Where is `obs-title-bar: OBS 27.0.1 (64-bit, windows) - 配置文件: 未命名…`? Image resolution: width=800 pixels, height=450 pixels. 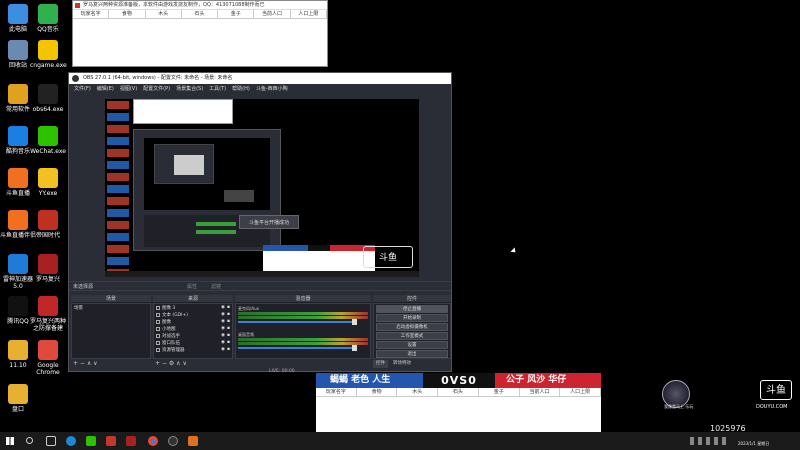
obs-title-bar: OBS 27.0.1 (64-bit, windows) - 配置文件: 未命名… is located at coordinates (260, 78).